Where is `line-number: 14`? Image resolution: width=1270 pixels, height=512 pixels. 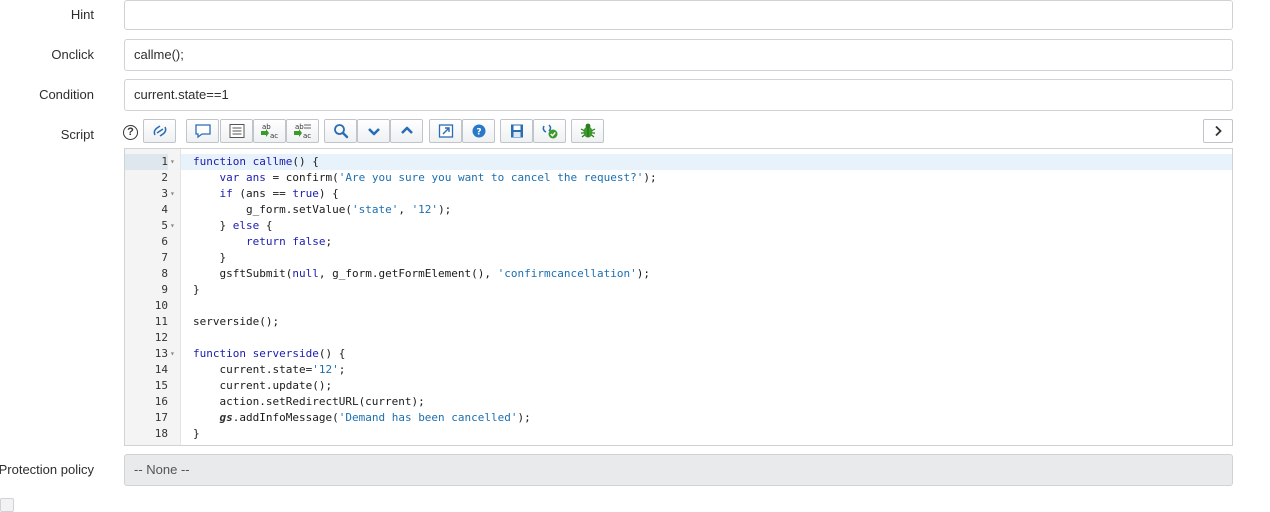 line-number: 14 is located at coordinates (161, 369).